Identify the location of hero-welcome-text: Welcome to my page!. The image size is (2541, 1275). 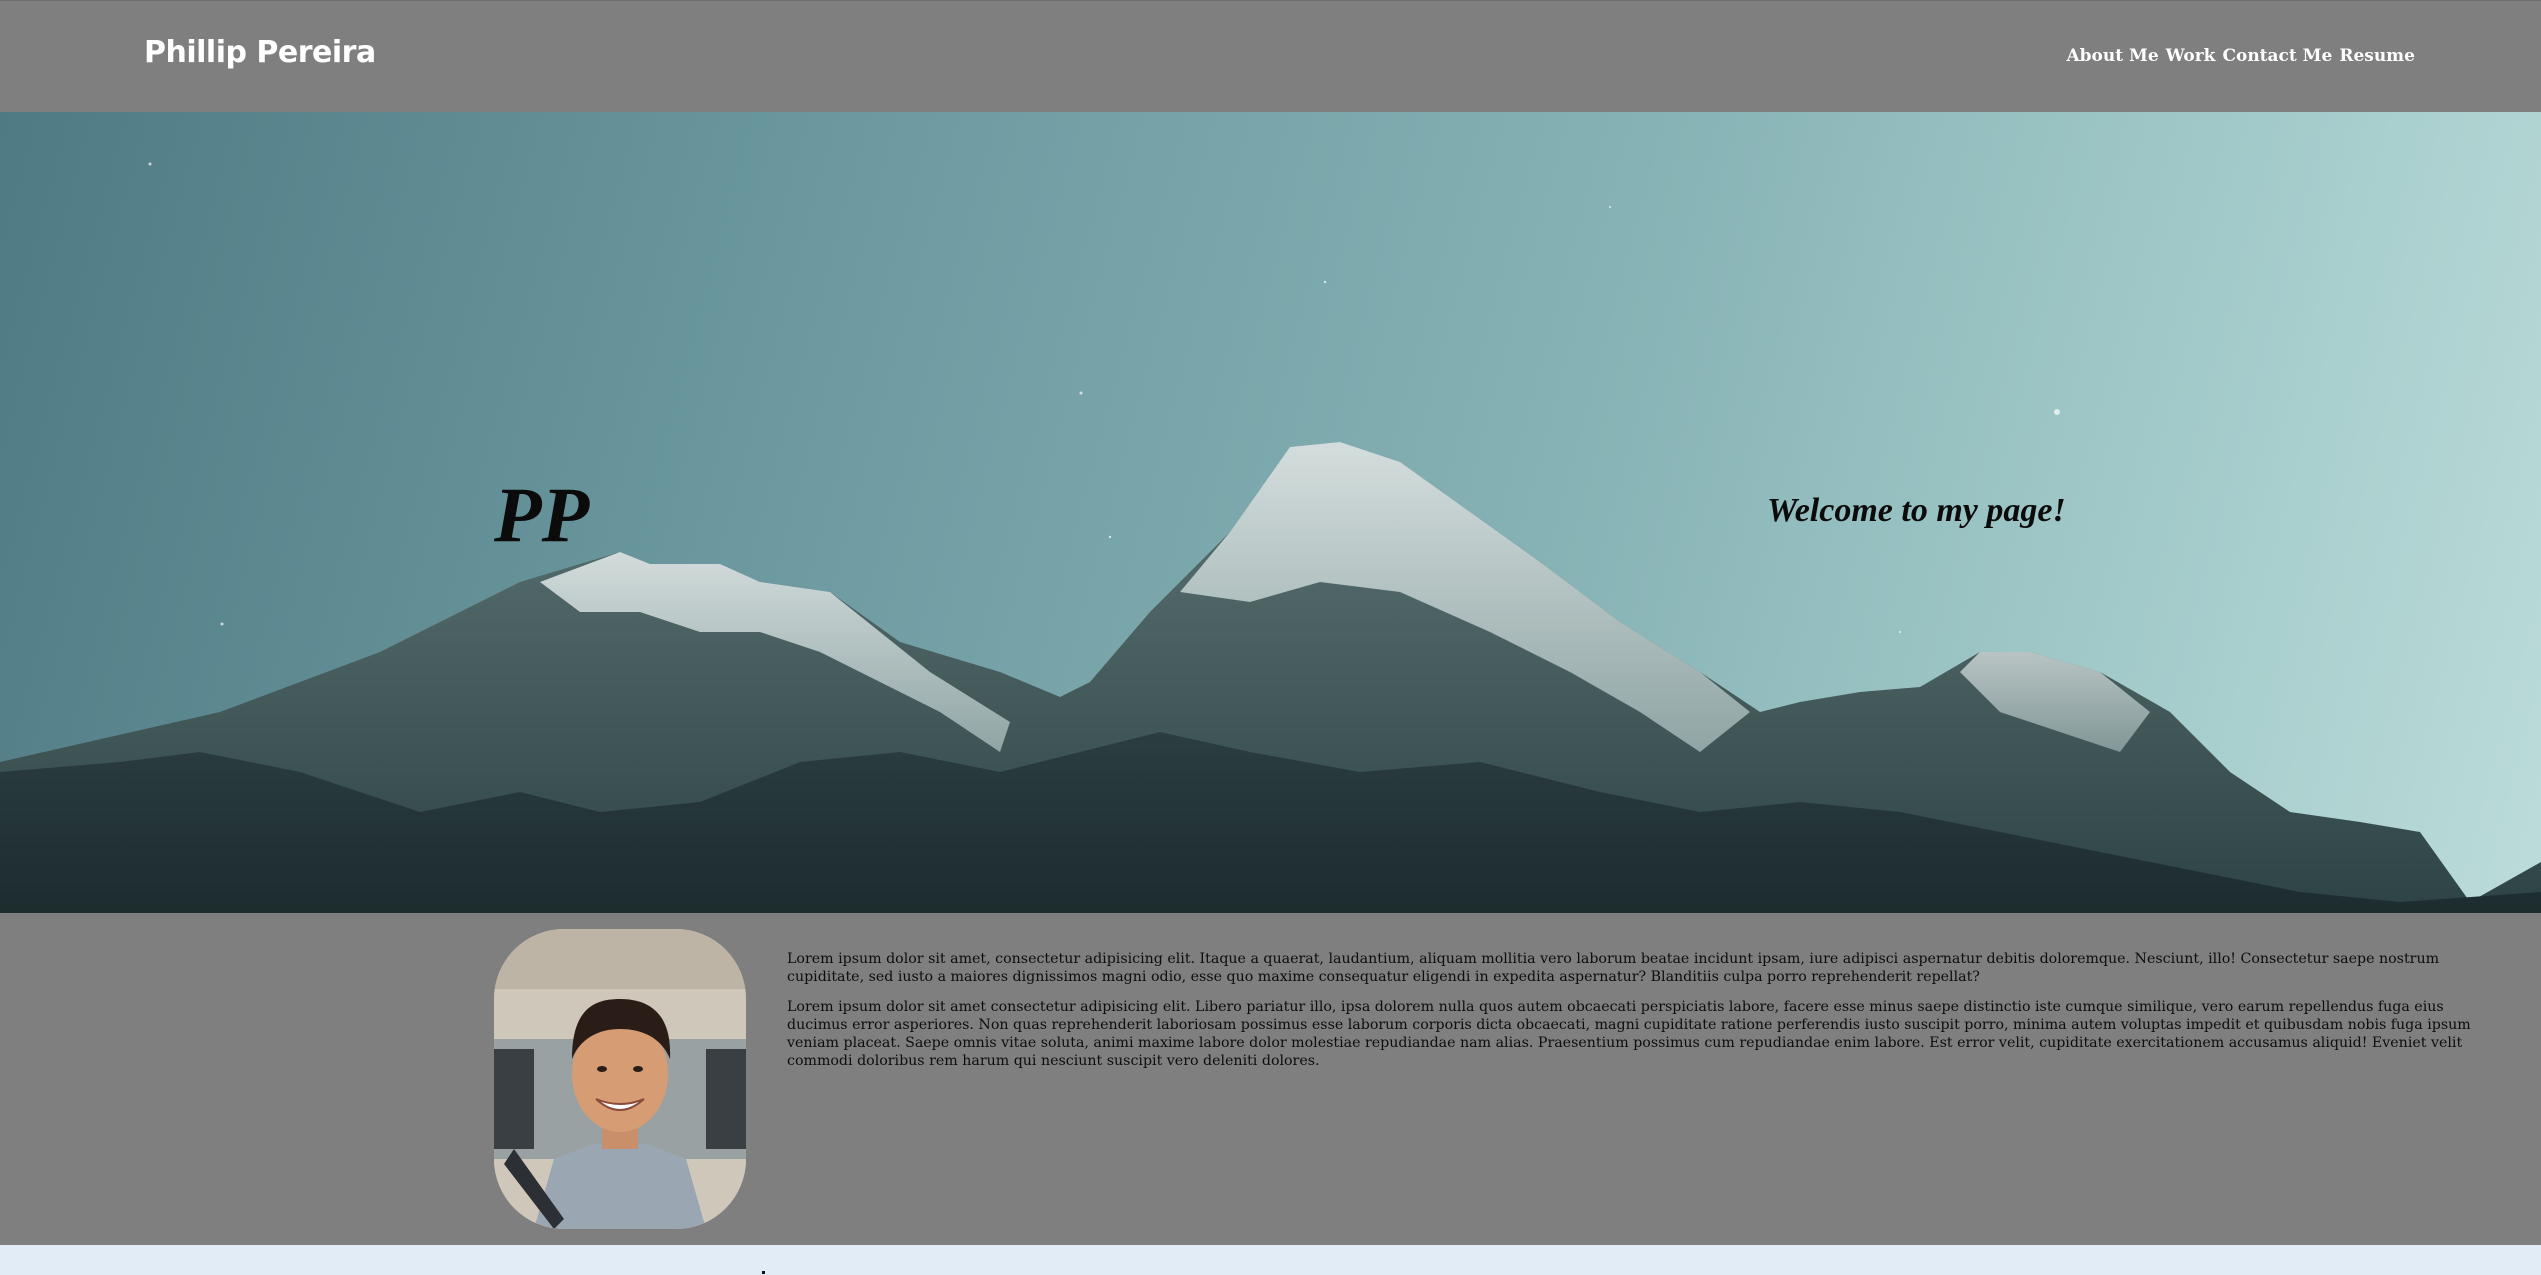
(1916, 510).